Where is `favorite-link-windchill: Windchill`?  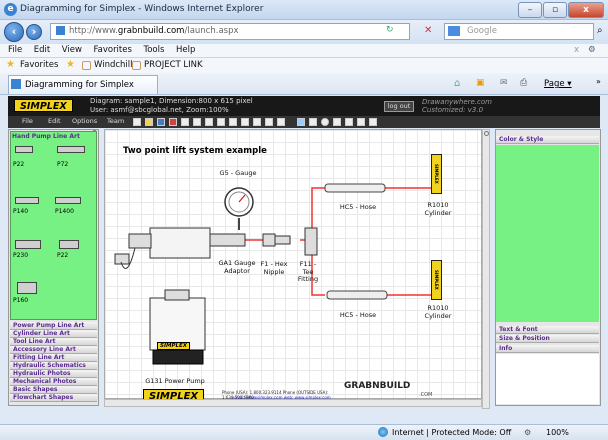 favorite-link-windchill: Windchill is located at coordinates (113, 65).